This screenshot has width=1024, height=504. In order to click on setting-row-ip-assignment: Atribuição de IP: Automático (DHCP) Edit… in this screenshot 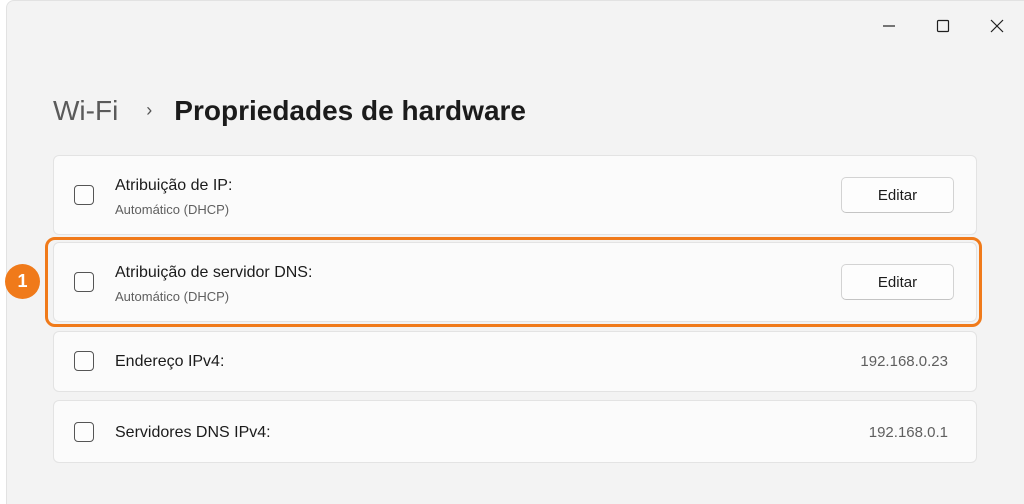, I will do `click(515, 195)`.